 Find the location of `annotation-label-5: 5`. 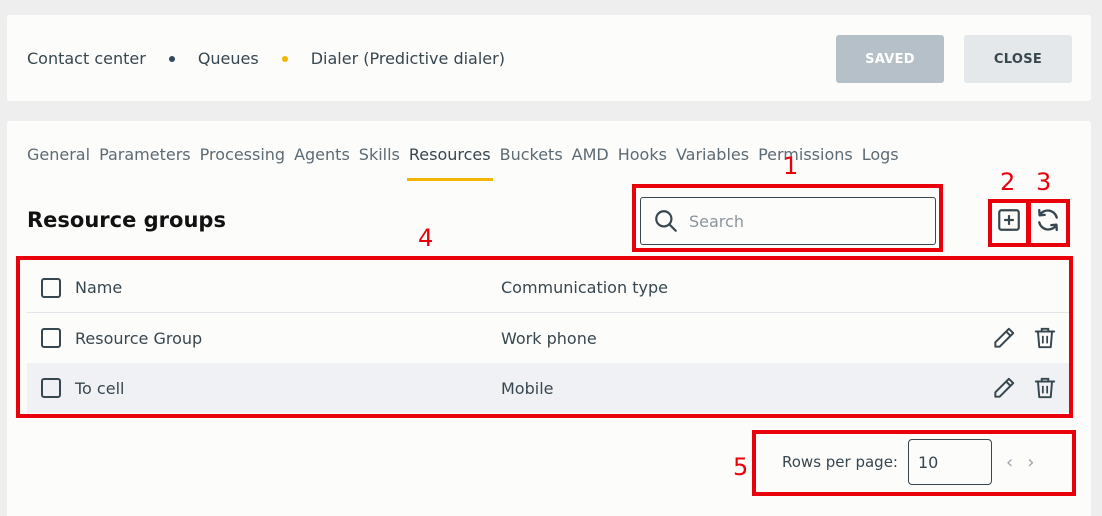

annotation-label-5: 5 is located at coordinates (741, 467).